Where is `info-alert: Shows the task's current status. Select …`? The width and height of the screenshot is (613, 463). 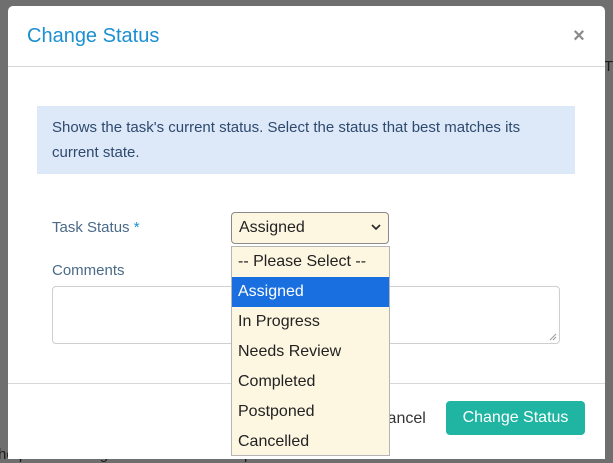 info-alert: Shows the task's current status. Select … is located at coordinates (306, 140).